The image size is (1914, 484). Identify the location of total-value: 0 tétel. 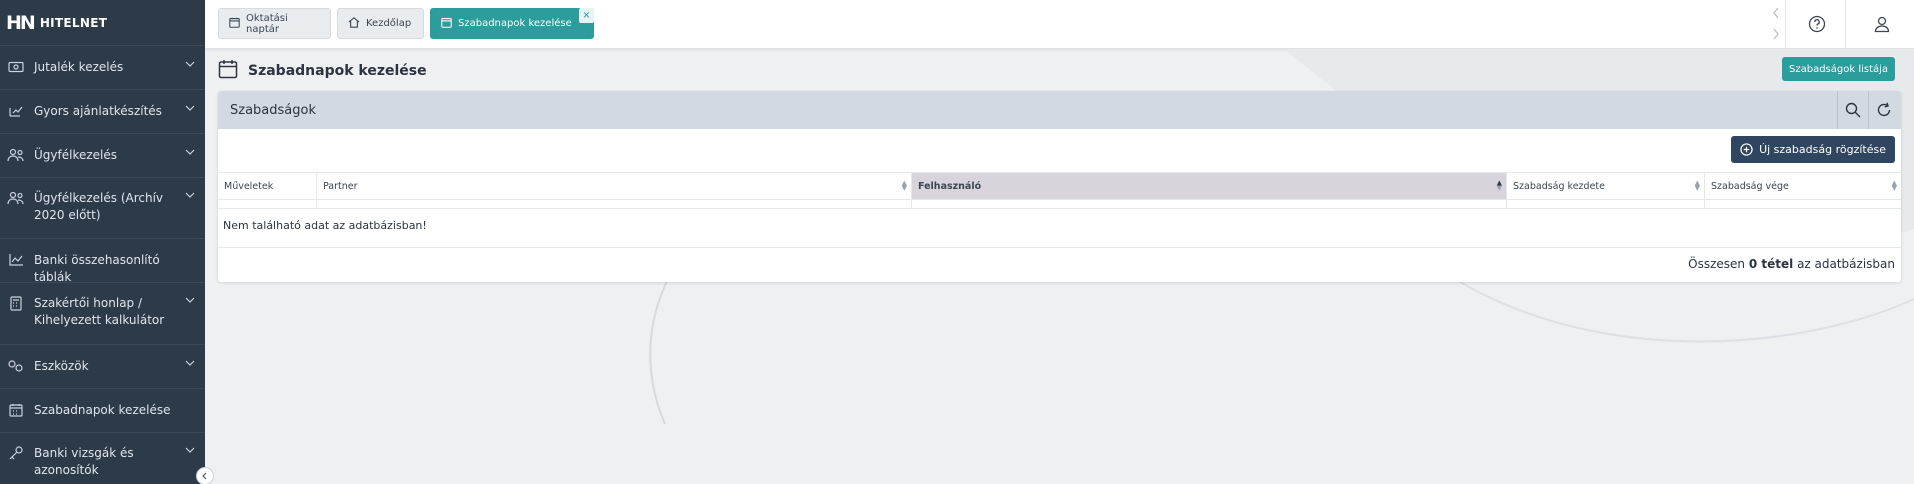
(1771, 264).